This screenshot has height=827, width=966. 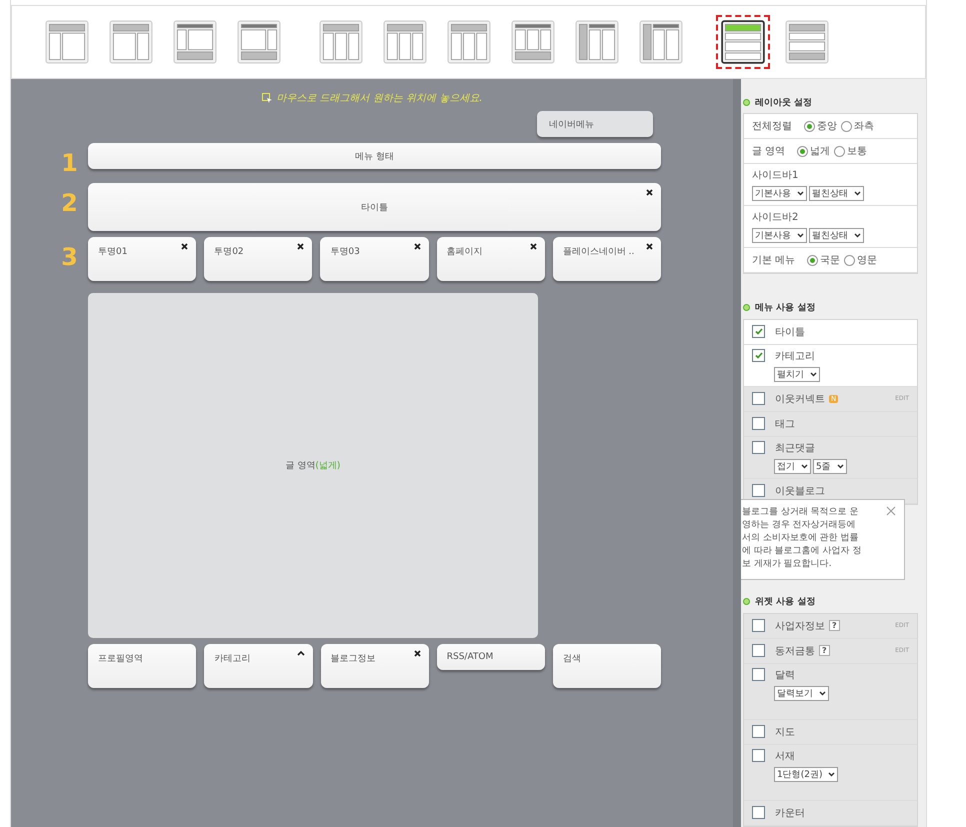 What do you see at coordinates (374, 259) in the screenshot?
I see `widget-block: 투명03` at bounding box center [374, 259].